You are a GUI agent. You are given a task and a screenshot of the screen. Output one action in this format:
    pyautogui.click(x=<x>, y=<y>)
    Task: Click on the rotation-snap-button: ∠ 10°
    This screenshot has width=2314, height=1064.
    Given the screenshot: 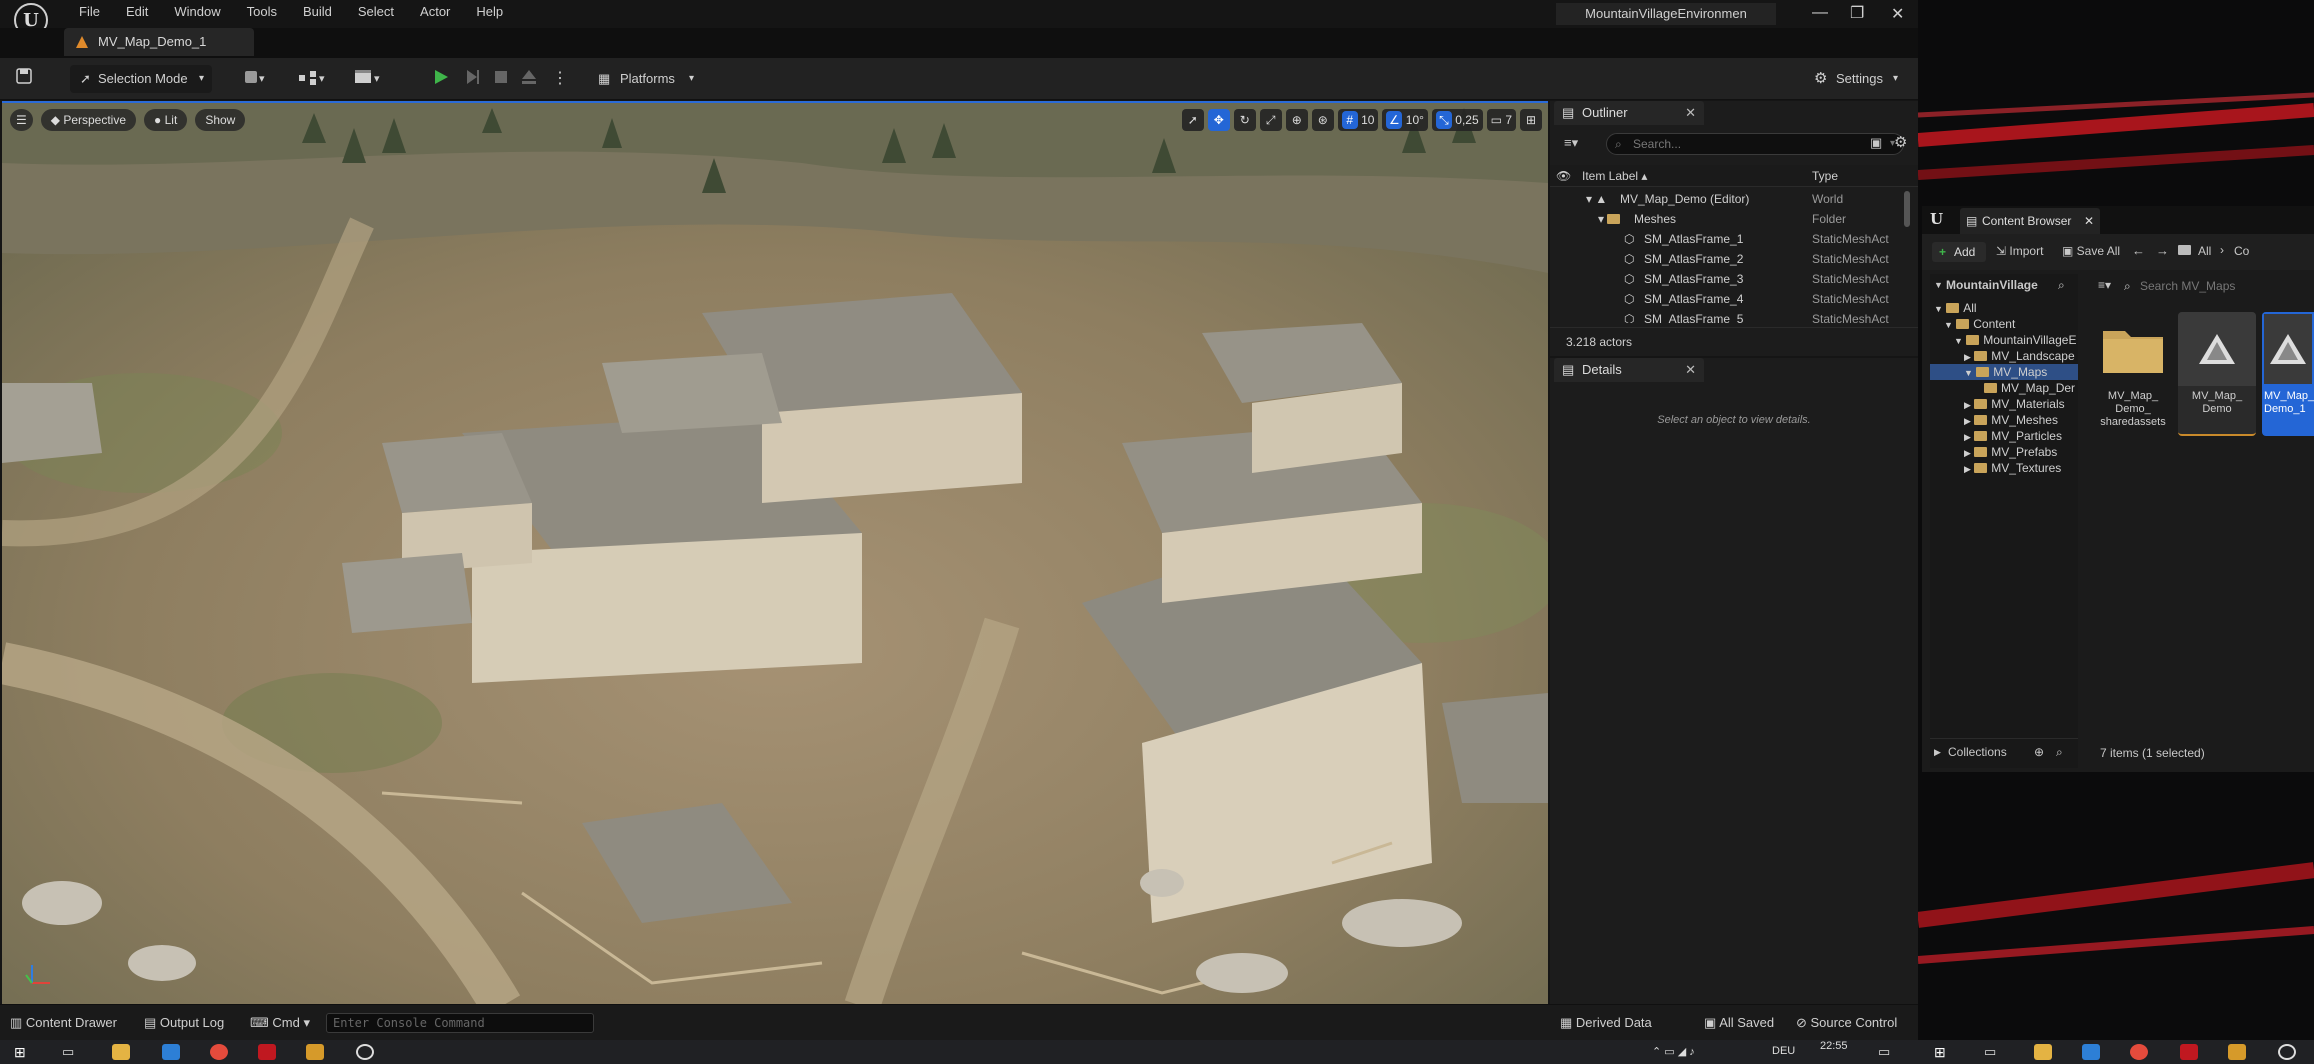 What is the action you would take?
    pyautogui.click(x=1405, y=120)
    